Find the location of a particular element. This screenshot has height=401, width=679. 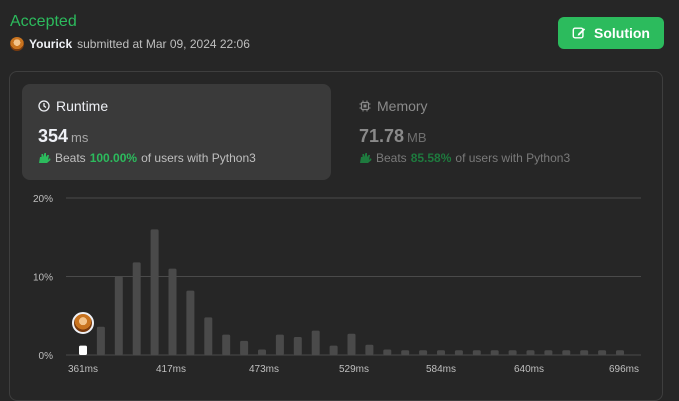

x-tick-label: 361ms is located at coordinates (83, 369).